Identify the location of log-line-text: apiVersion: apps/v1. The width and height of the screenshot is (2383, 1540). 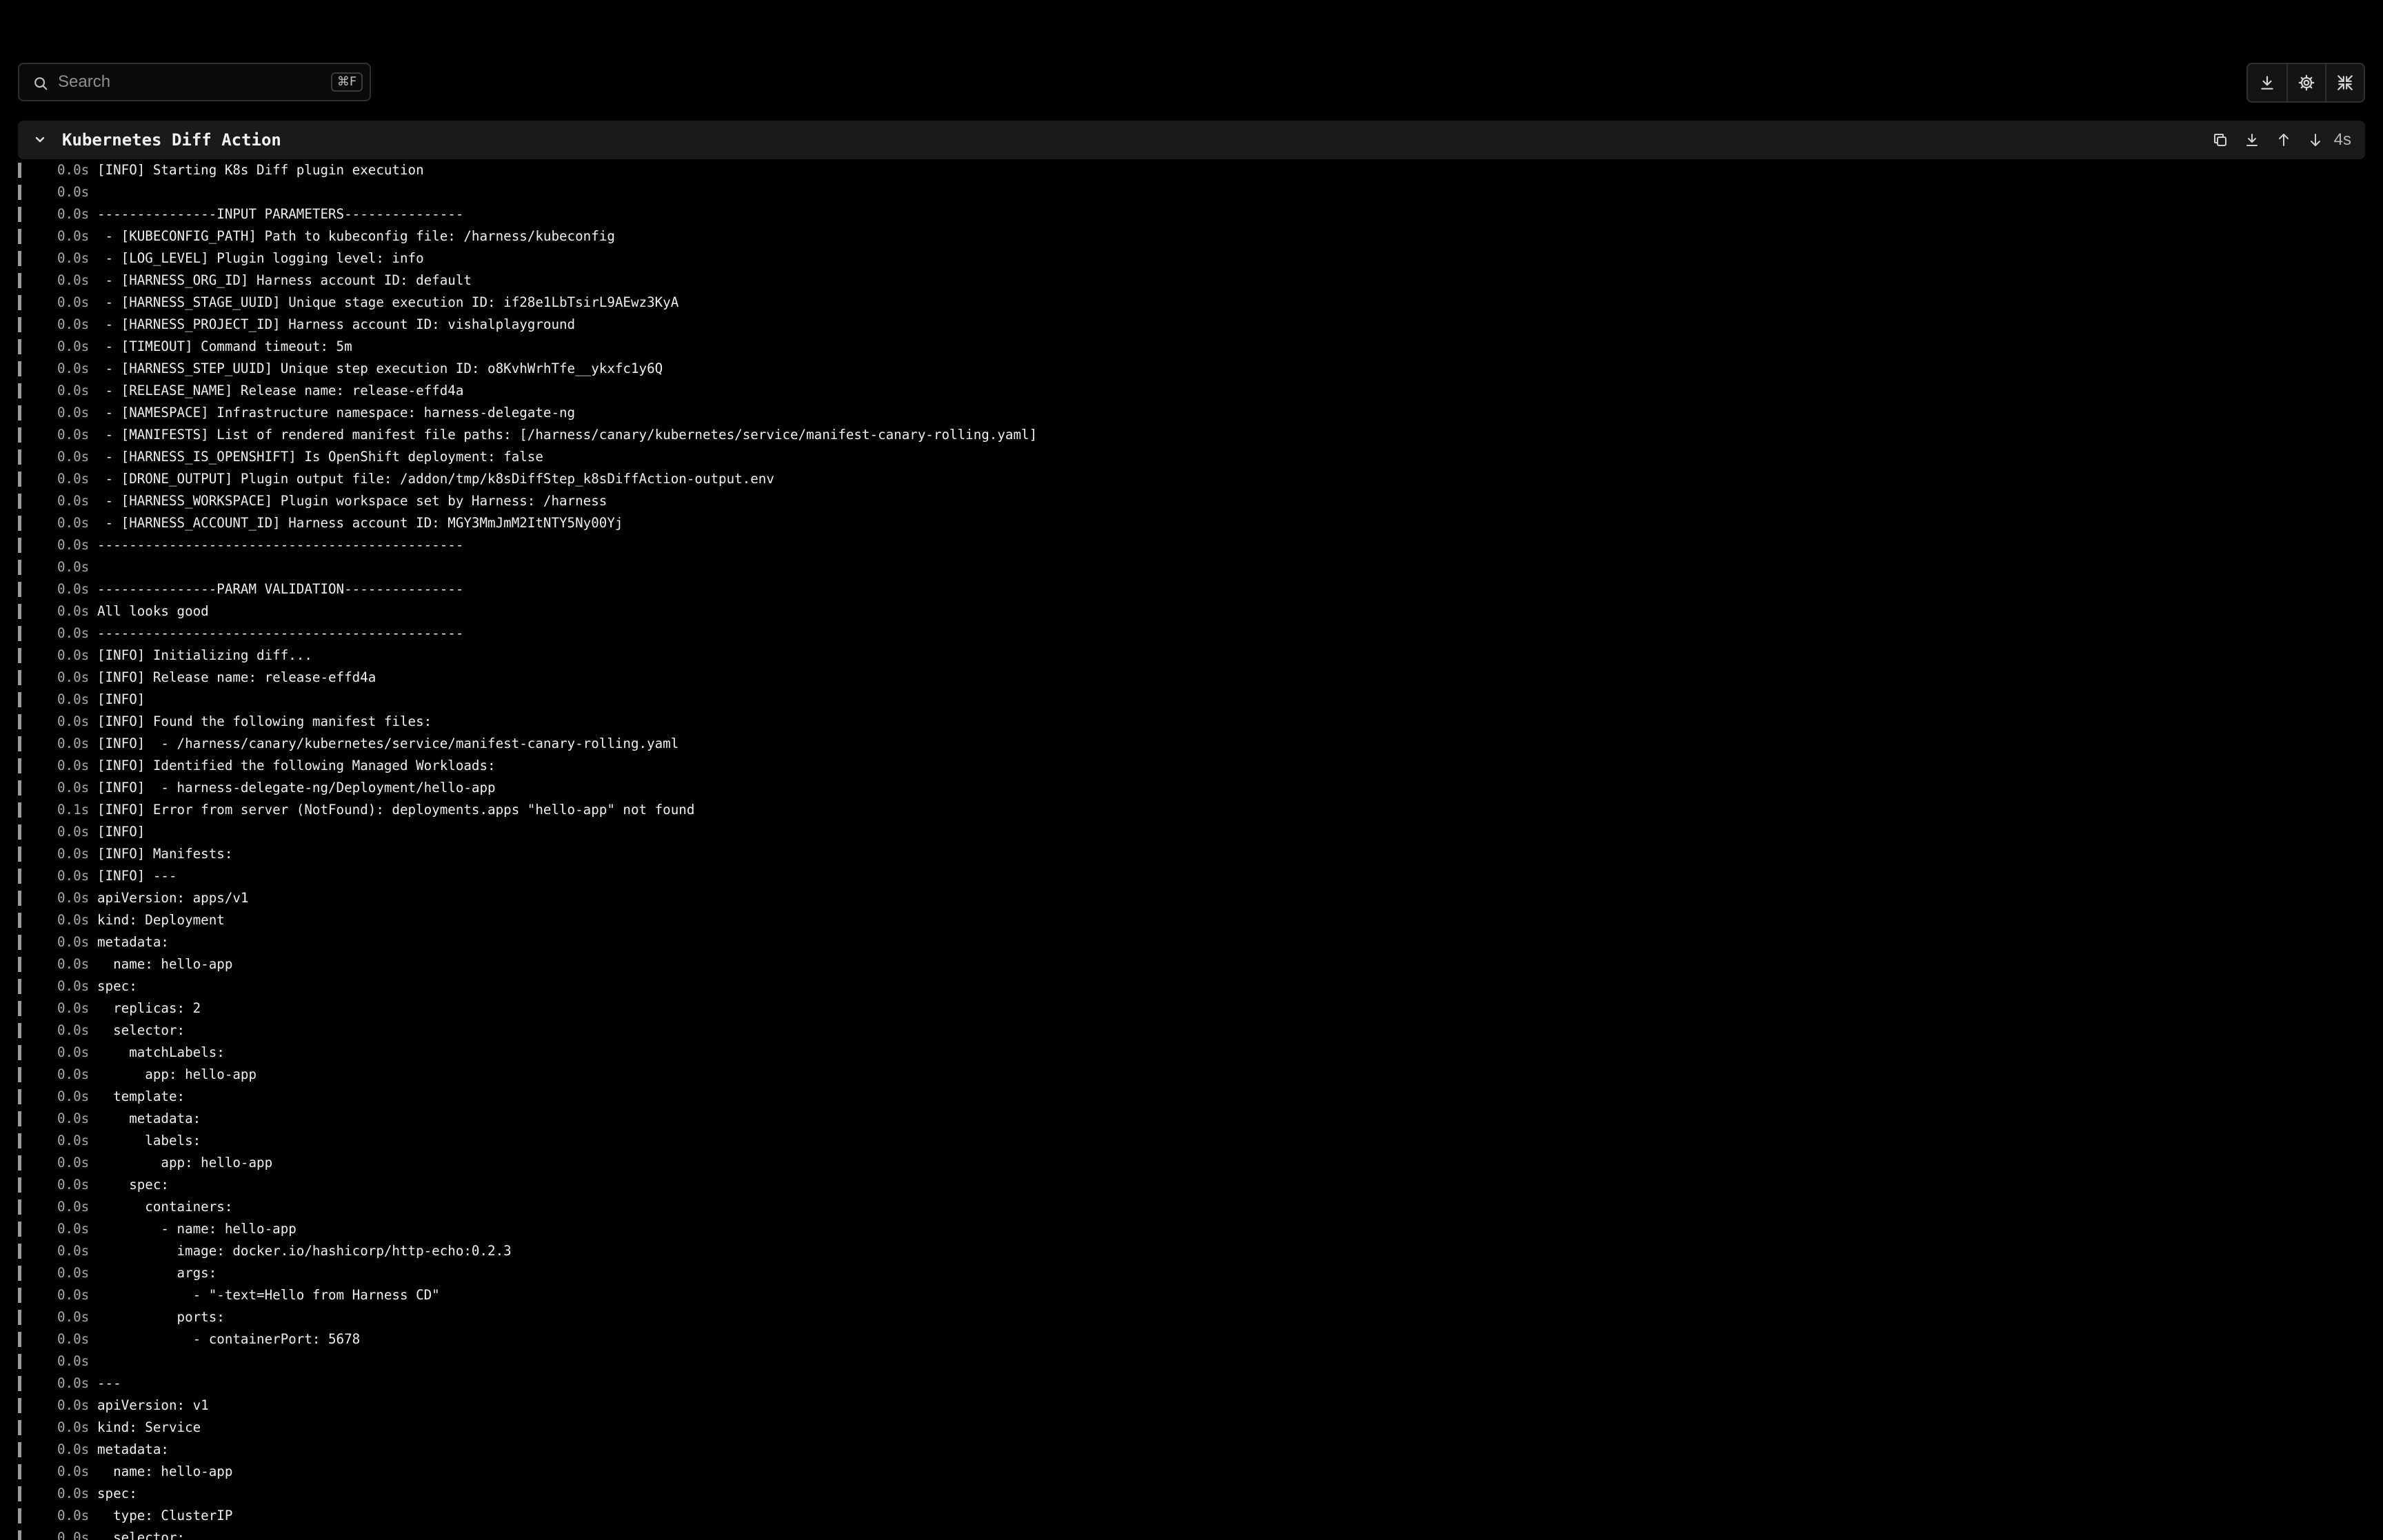
(173, 898).